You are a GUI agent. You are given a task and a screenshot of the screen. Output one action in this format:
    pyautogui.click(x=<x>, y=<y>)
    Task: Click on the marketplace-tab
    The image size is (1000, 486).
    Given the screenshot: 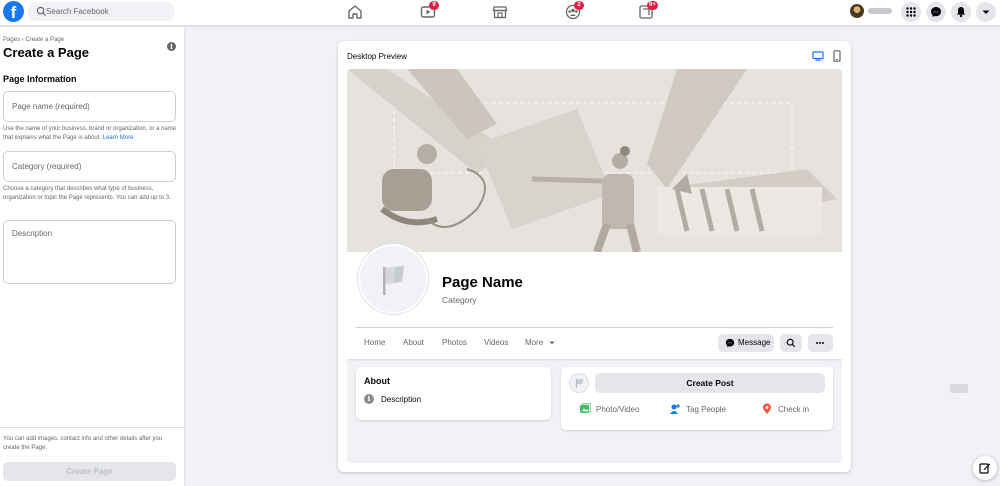 What is the action you would take?
    pyautogui.click(x=500, y=12)
    